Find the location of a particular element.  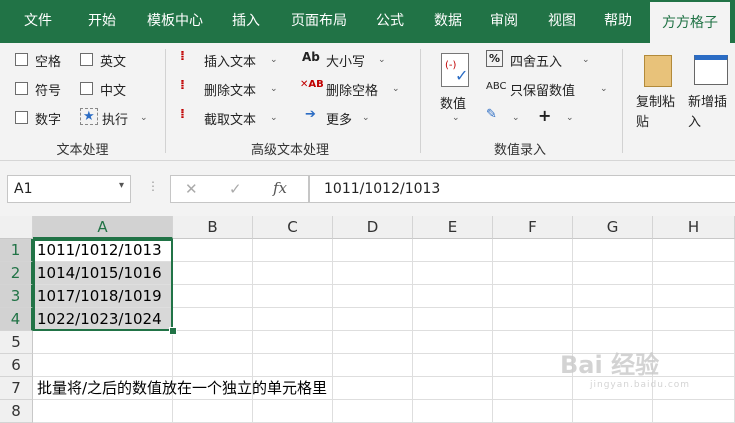

cell-c8 is located at coordinates (293, 411).